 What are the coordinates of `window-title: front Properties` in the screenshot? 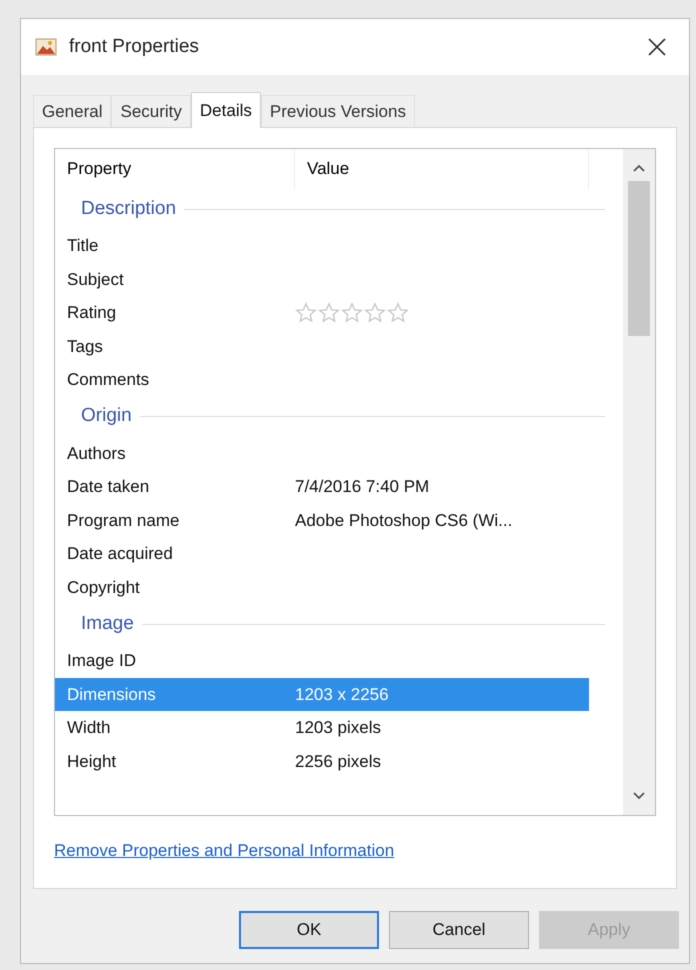 It's located at (134, 46).